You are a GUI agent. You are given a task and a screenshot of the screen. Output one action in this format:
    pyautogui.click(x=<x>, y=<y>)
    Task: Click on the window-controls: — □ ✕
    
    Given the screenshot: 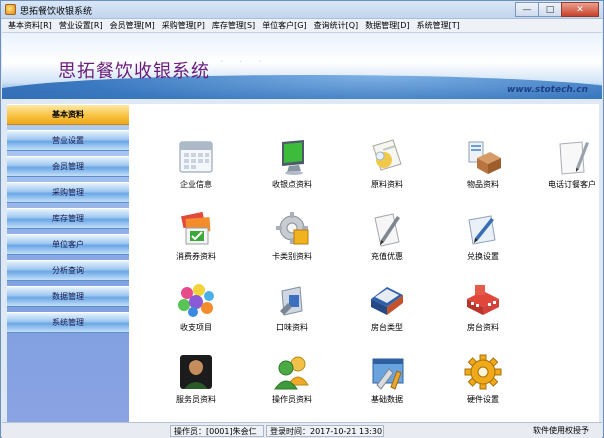 What is the action you would take?
    pyautogui.click(x=557, y=9)
    